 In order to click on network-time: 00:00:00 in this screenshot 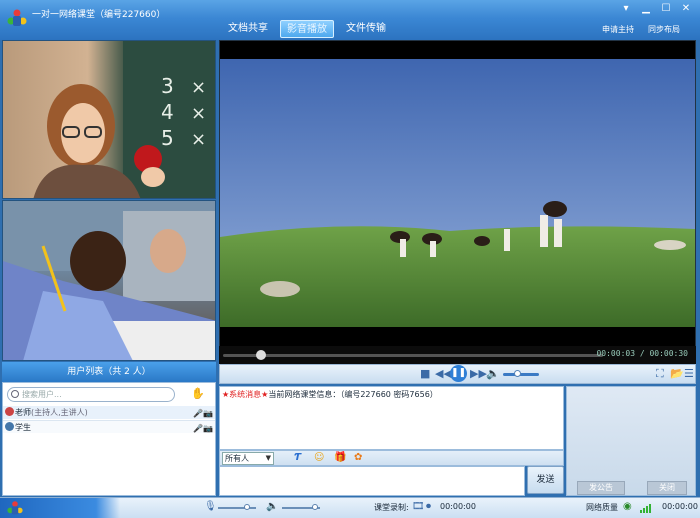, I will do `click(680, 506)`.